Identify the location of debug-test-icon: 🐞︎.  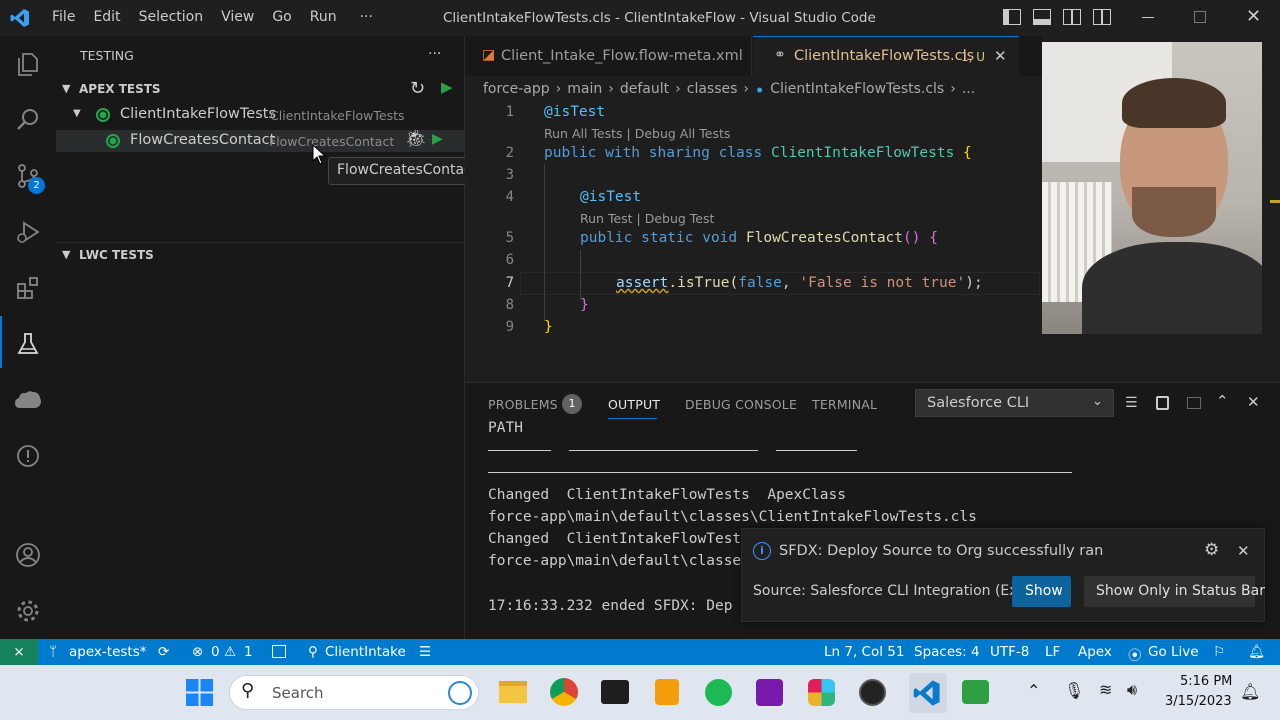
(416, 139).